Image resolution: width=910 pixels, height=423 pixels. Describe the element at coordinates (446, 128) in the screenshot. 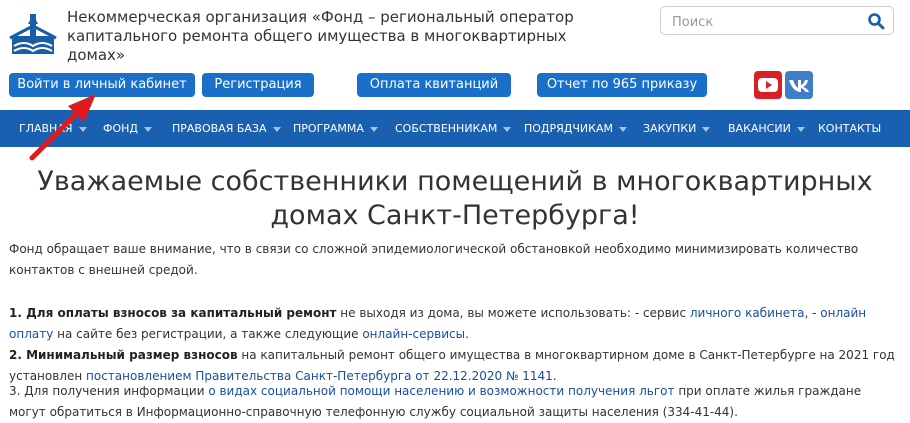

I see `nav-label: СОБСТВЕННИКАМ` at that location.